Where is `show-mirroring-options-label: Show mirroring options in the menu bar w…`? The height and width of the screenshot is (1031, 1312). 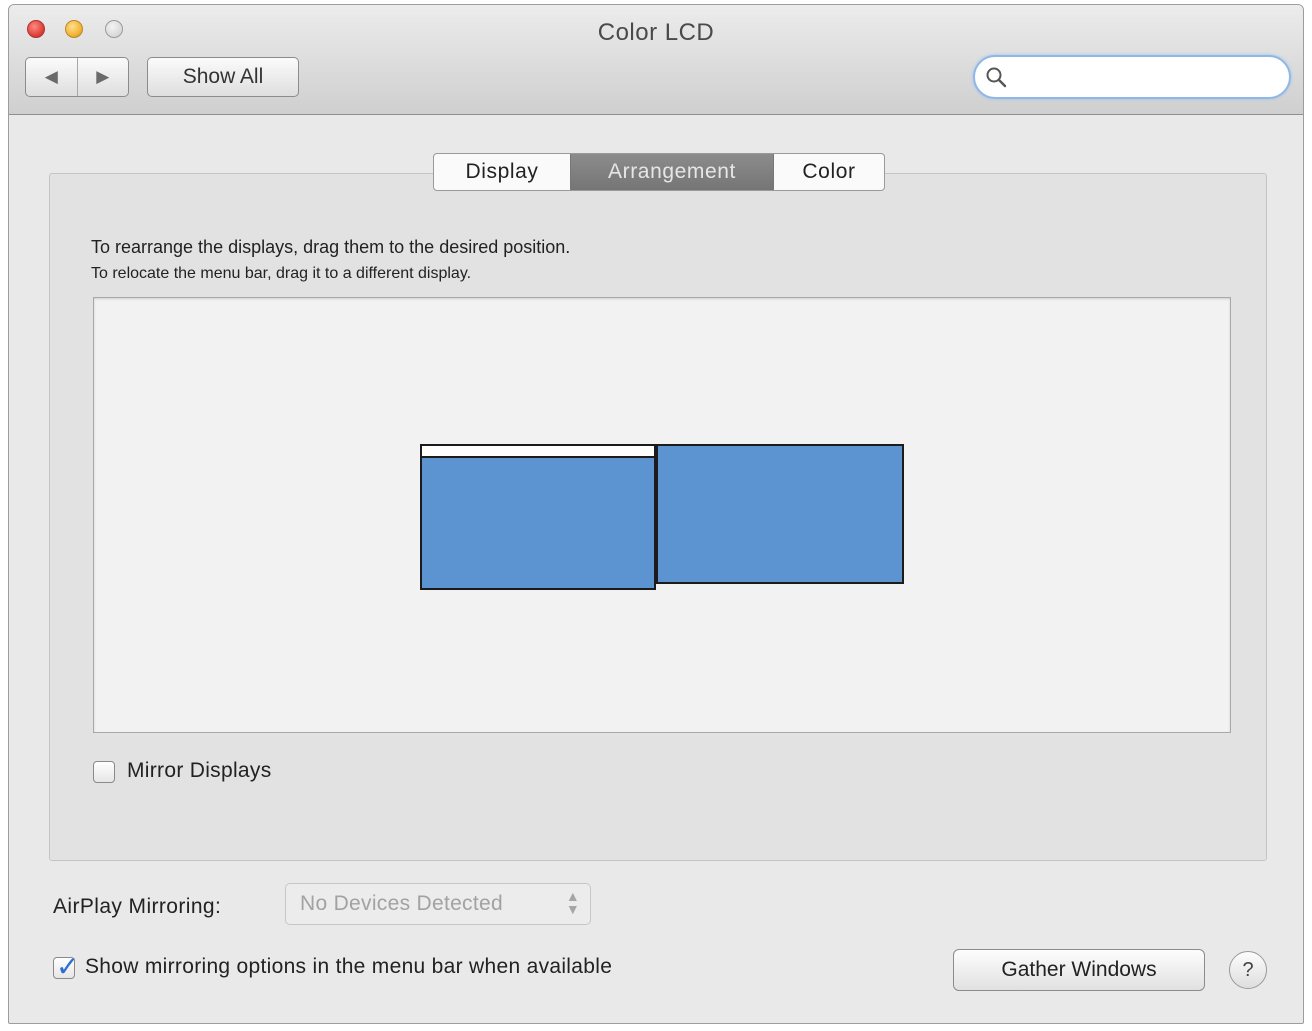
show-mirroring-options-label: Show mirroring options in the menu bar w… is located at coordinates (349, 966).